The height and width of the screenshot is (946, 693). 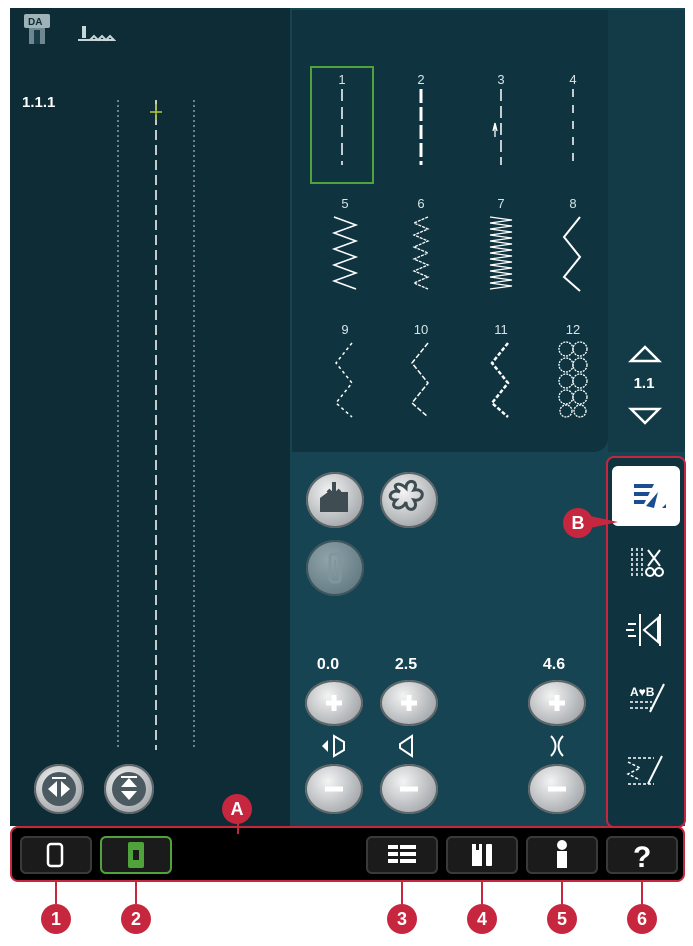 What do you see at coordinates (557, 746) in the screenshot?
I see `thread-tension-icon` at bounding box center [557, 746].